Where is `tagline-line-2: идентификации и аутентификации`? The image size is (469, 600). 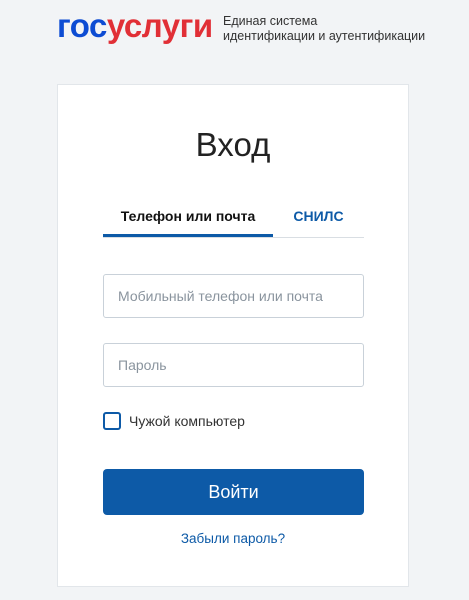 tagline-line-2: идентификации и аутентификации is located at coordinates (324, 36).